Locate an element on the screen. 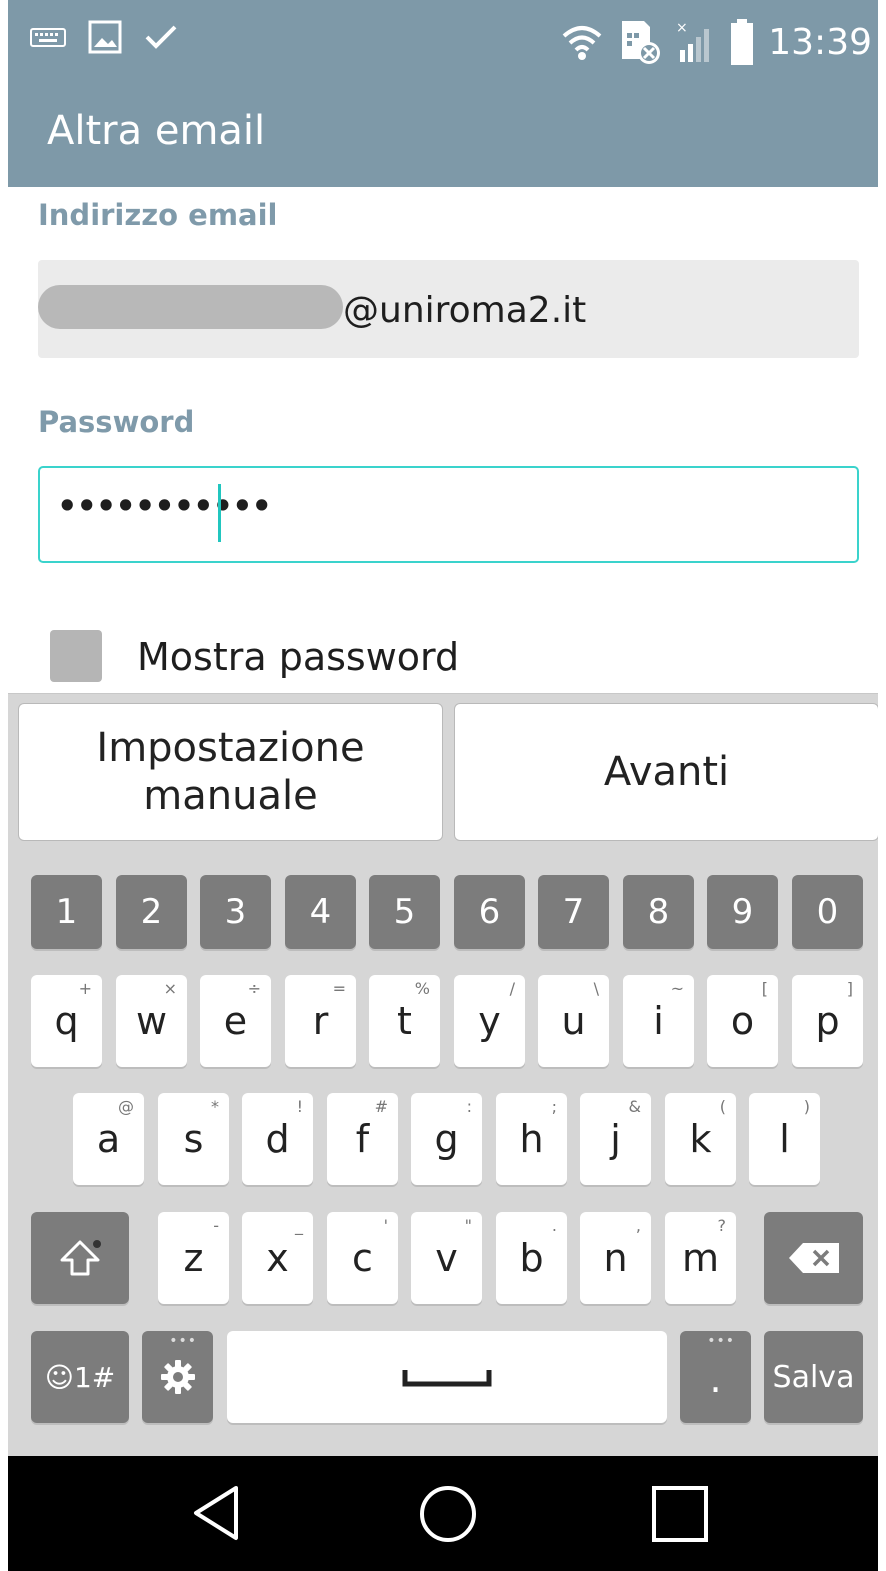 The width and height of the screenshot is (886, 1571). key-2: 2 is located at coordinates (151, 912).